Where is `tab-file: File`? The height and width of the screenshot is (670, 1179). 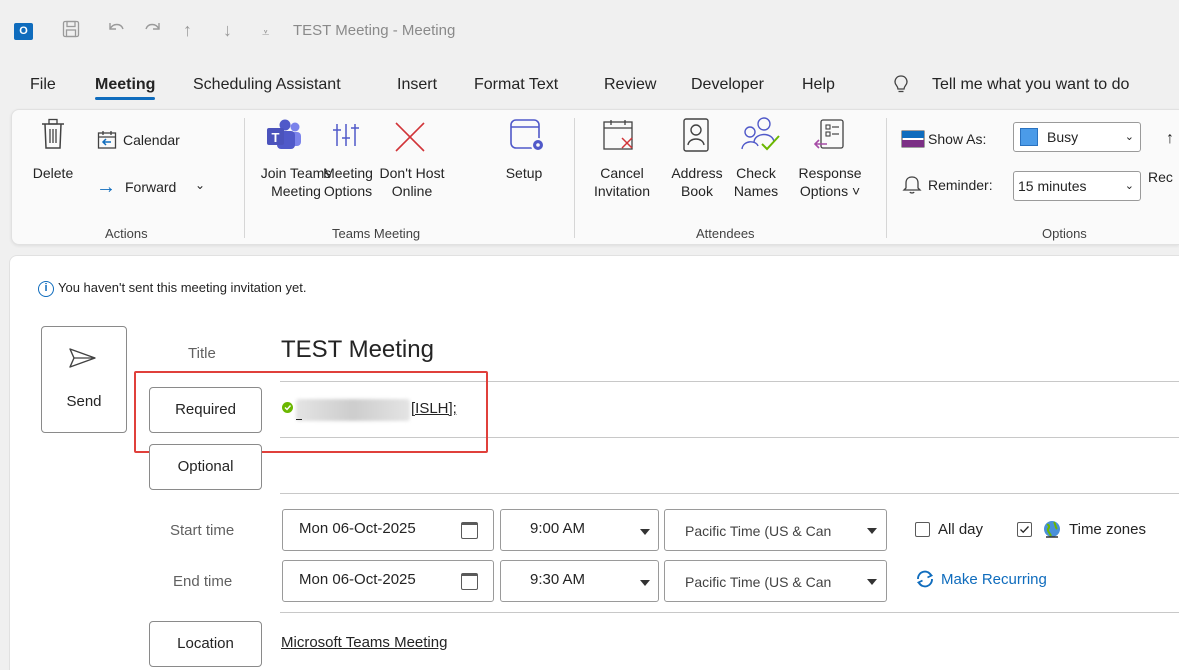
tab-file: File is located at coordinates (43, 85).